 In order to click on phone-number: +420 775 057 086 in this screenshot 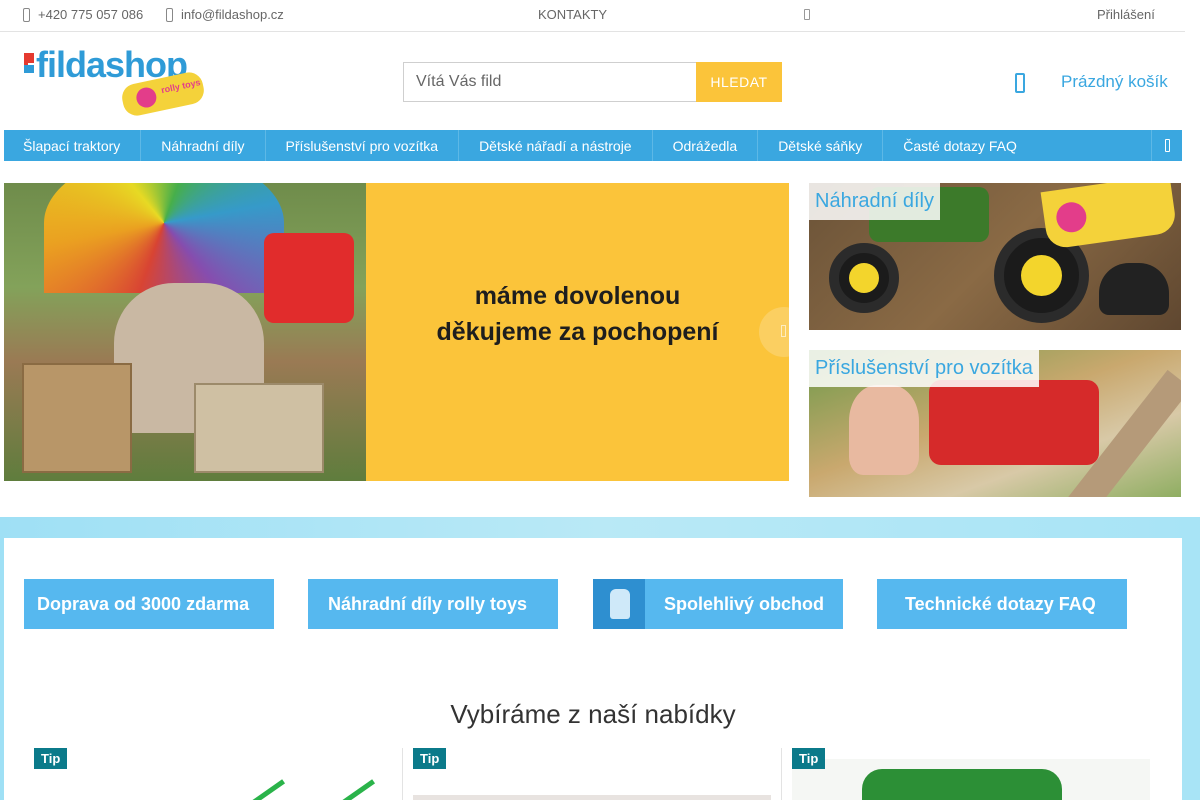, I will do `click(90, 14)`.